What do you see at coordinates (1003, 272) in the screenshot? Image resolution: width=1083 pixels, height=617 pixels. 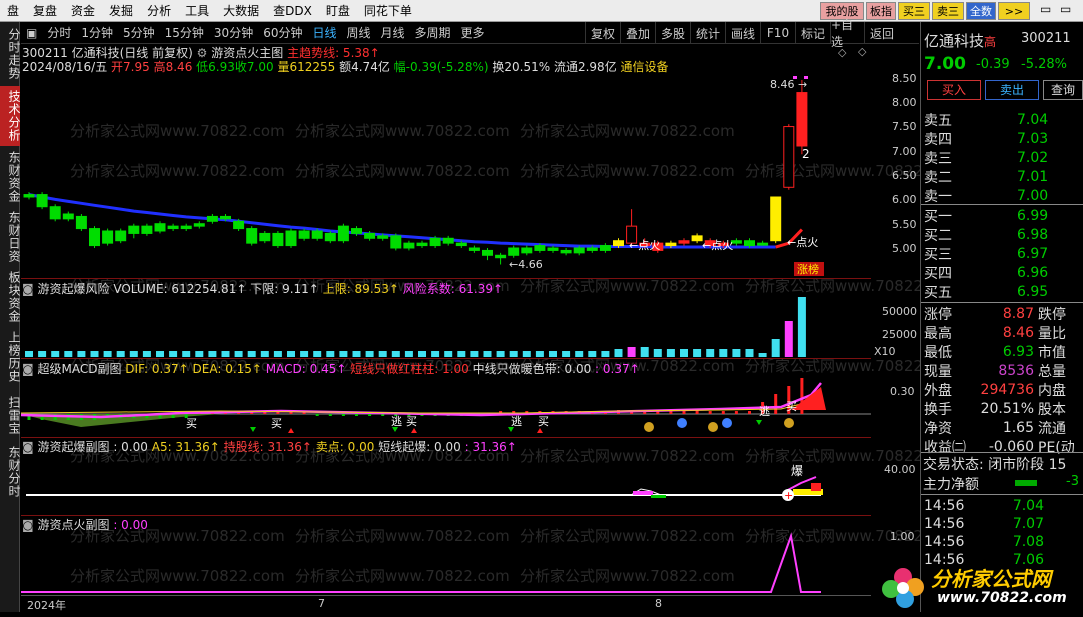 I see `bid-row: 买四 6.96` at bounding box center [1003, 272].